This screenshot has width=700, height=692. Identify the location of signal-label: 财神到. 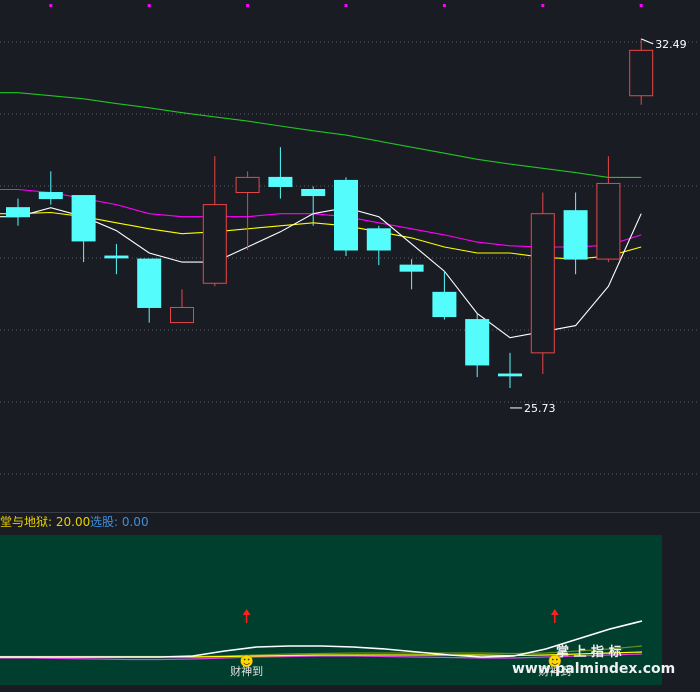
(246, 671).